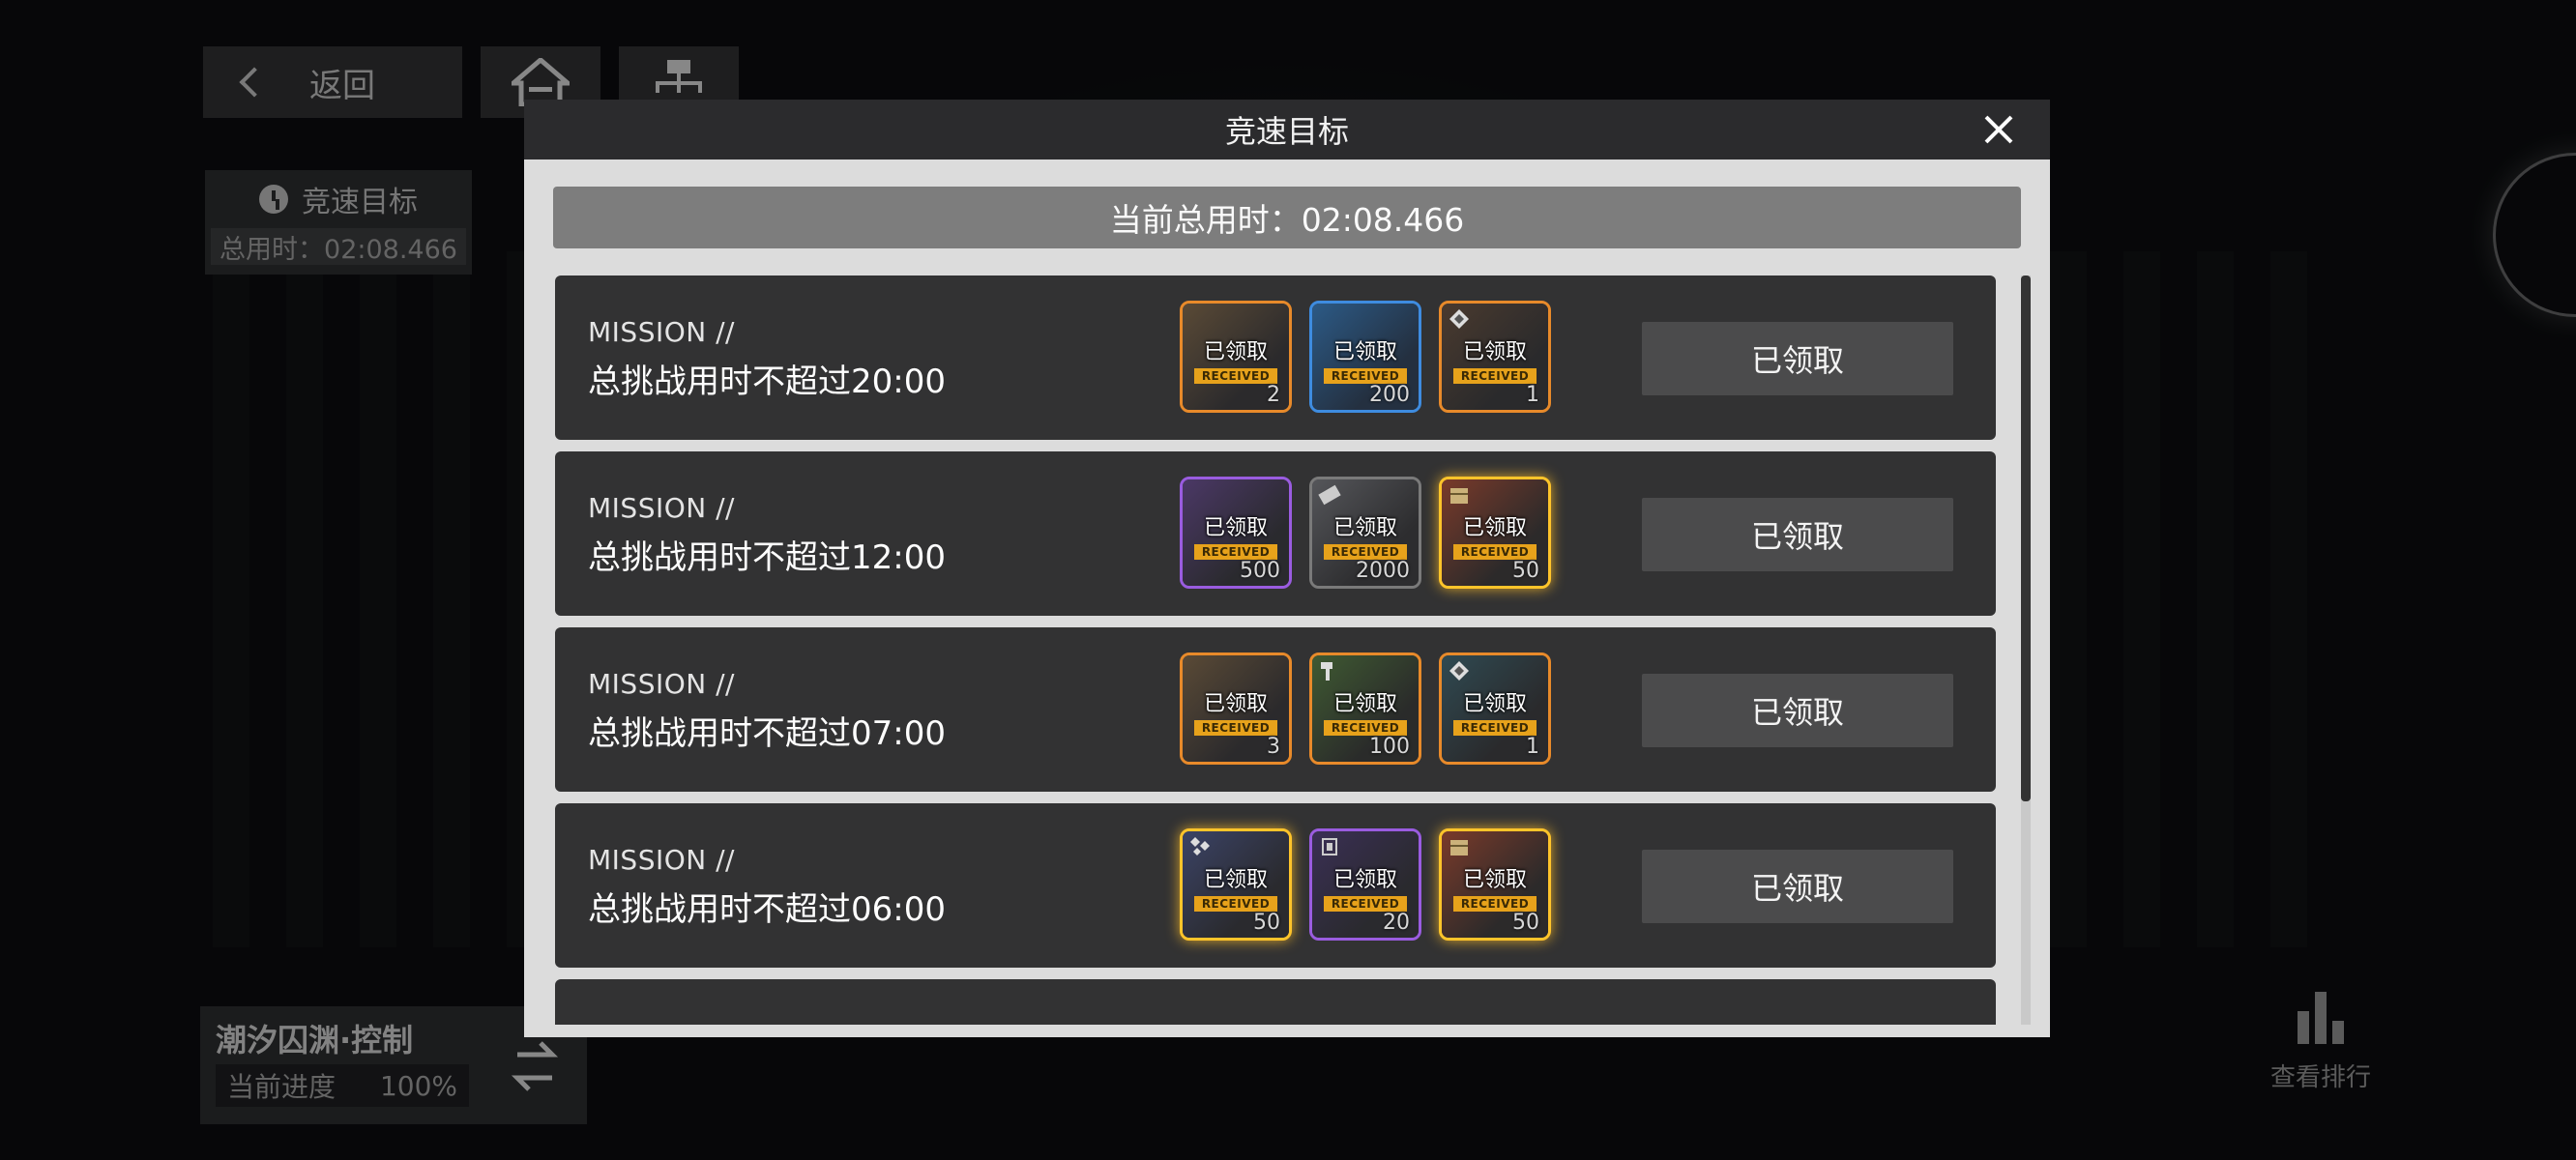 The height and width of the screenshot is (1160, 2576). Describe the element at coordinates (1389, 395) in the screenshot. I see `reward-qty: 200` at that location.